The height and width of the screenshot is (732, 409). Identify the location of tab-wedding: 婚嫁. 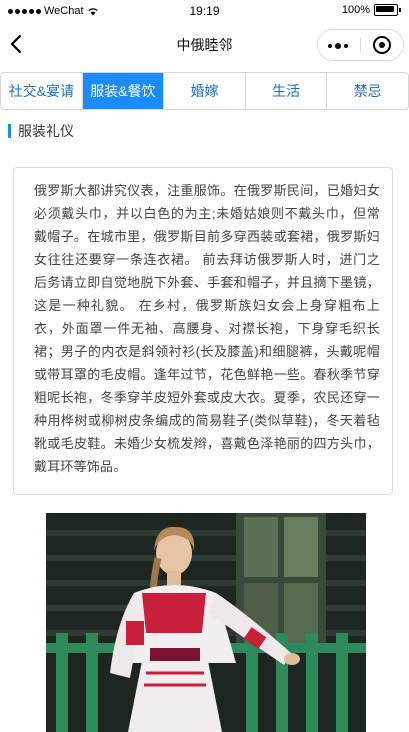
(205, 91).